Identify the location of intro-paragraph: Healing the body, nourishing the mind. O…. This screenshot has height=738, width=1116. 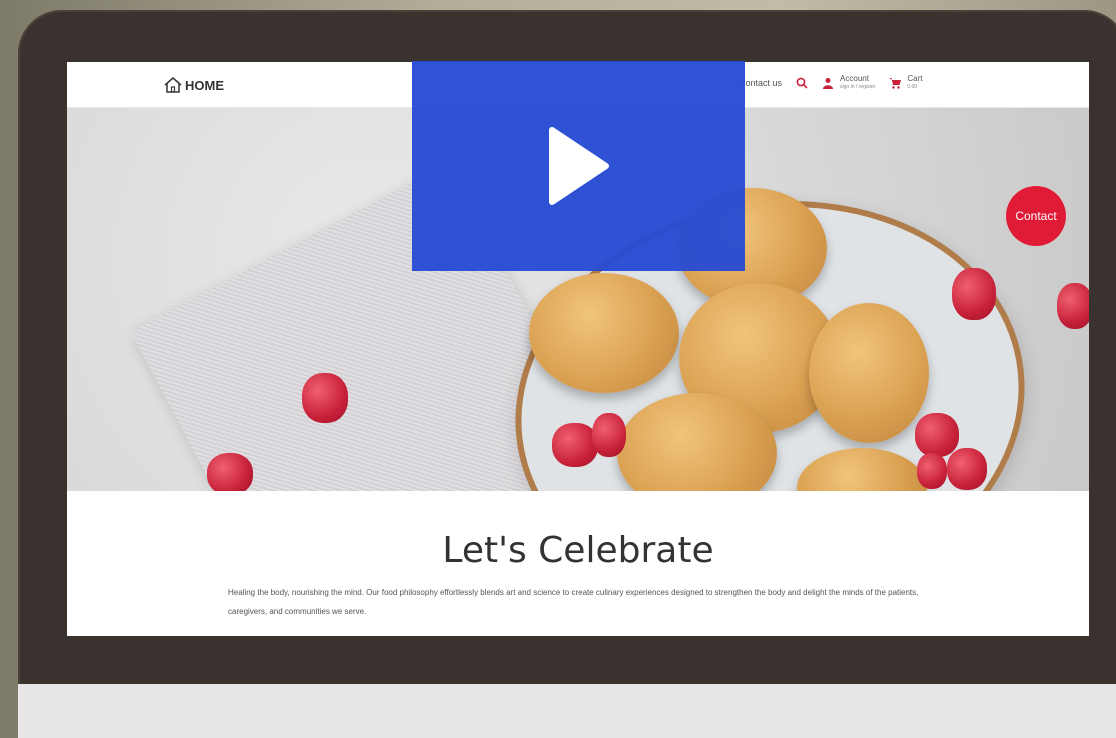
(573, 602).